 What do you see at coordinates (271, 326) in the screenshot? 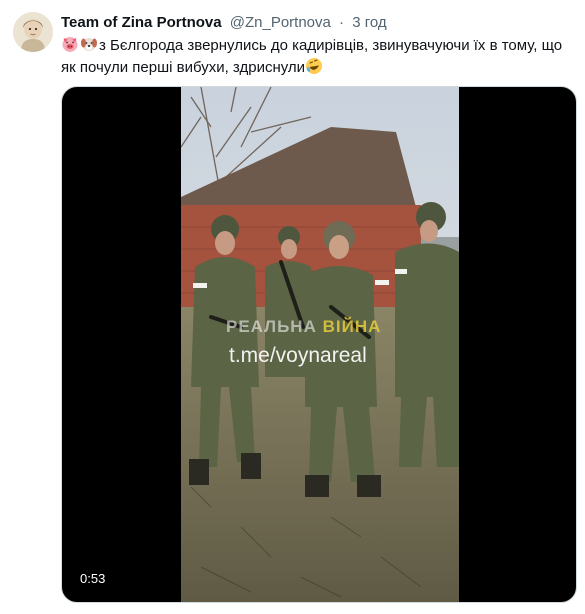
I see `watermark-title-left: РЕАЛЬНА` at bounding box center [271, 326].